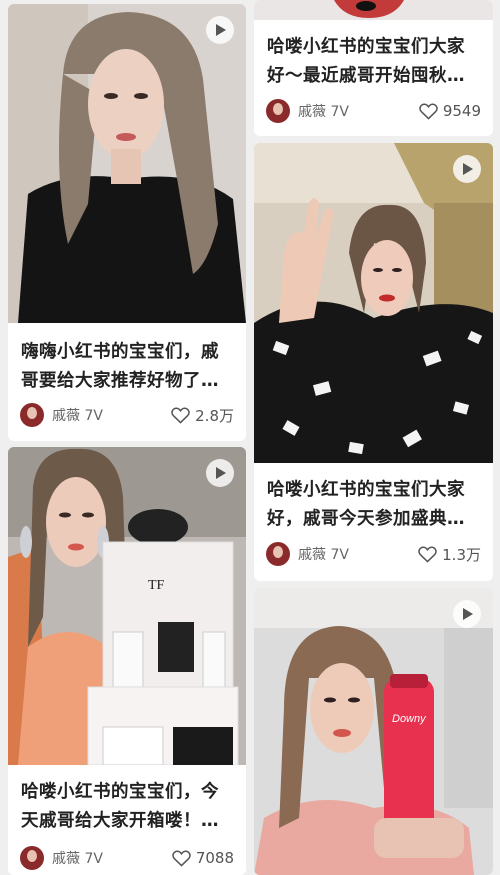 Image resolution: width=500 pixels, height=875 pixels. I want to click on svg-text: Downy, so click(409, 719).